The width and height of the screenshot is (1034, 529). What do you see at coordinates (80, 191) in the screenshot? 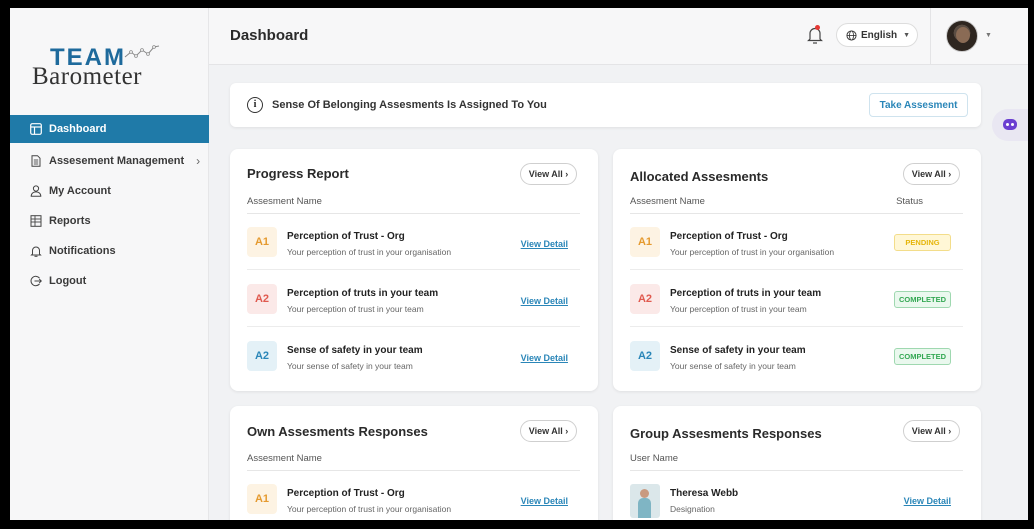
I see `sidebar-item-label: My Account` at bounding box center [80, 191].